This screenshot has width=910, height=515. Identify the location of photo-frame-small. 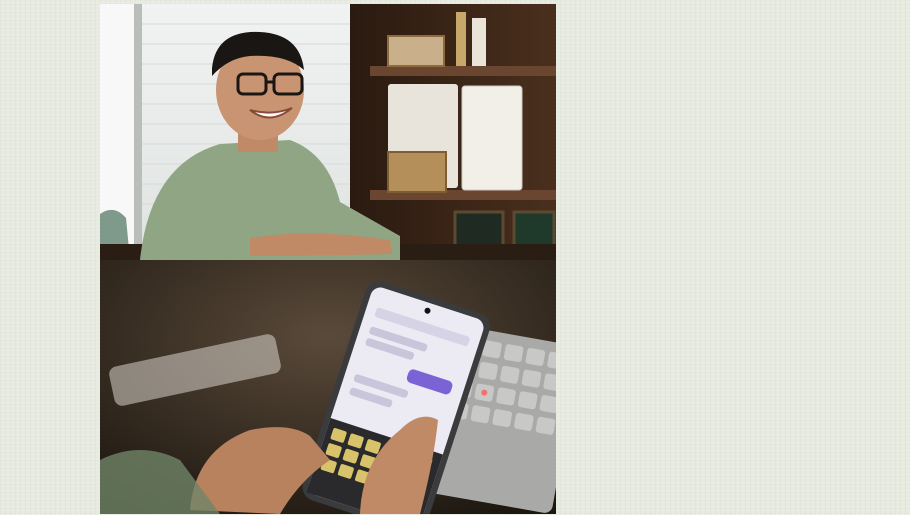
(416, 51).